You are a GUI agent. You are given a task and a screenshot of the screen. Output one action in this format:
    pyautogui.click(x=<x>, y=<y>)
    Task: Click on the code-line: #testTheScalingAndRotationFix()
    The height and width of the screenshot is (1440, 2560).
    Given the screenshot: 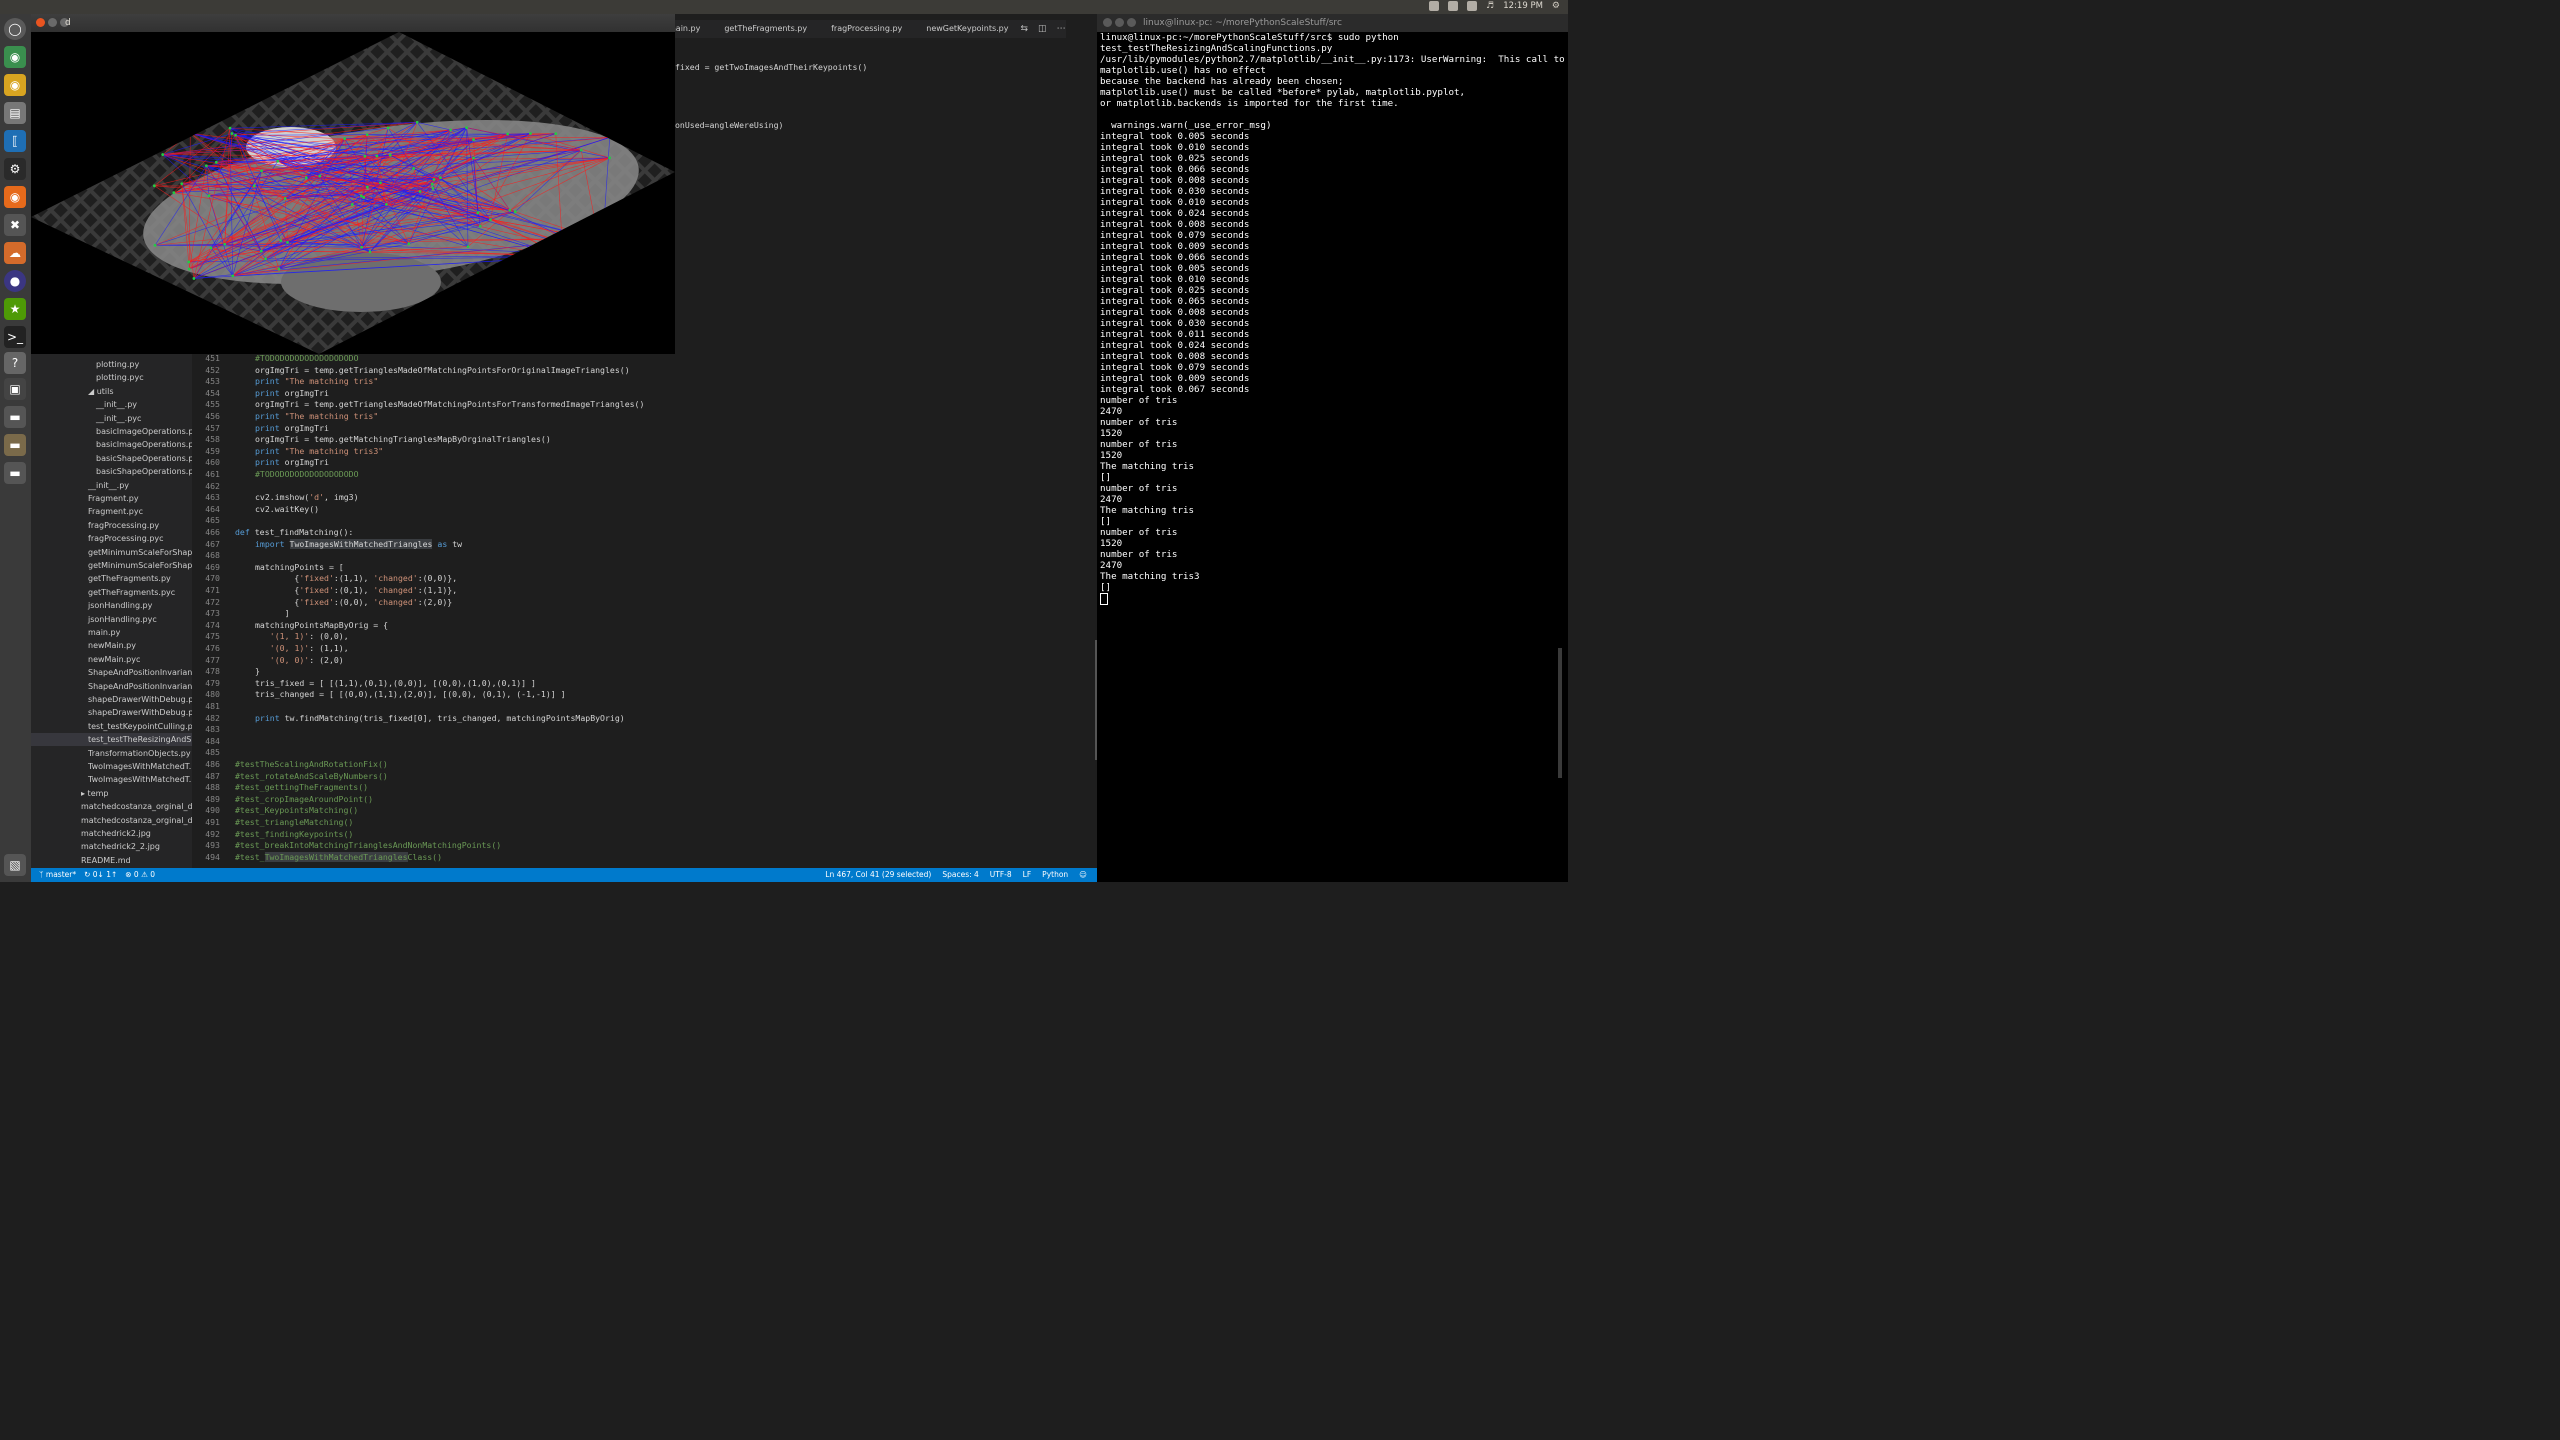 What is the action you would take?
    pyautogui.click(x=311, y=764)
    